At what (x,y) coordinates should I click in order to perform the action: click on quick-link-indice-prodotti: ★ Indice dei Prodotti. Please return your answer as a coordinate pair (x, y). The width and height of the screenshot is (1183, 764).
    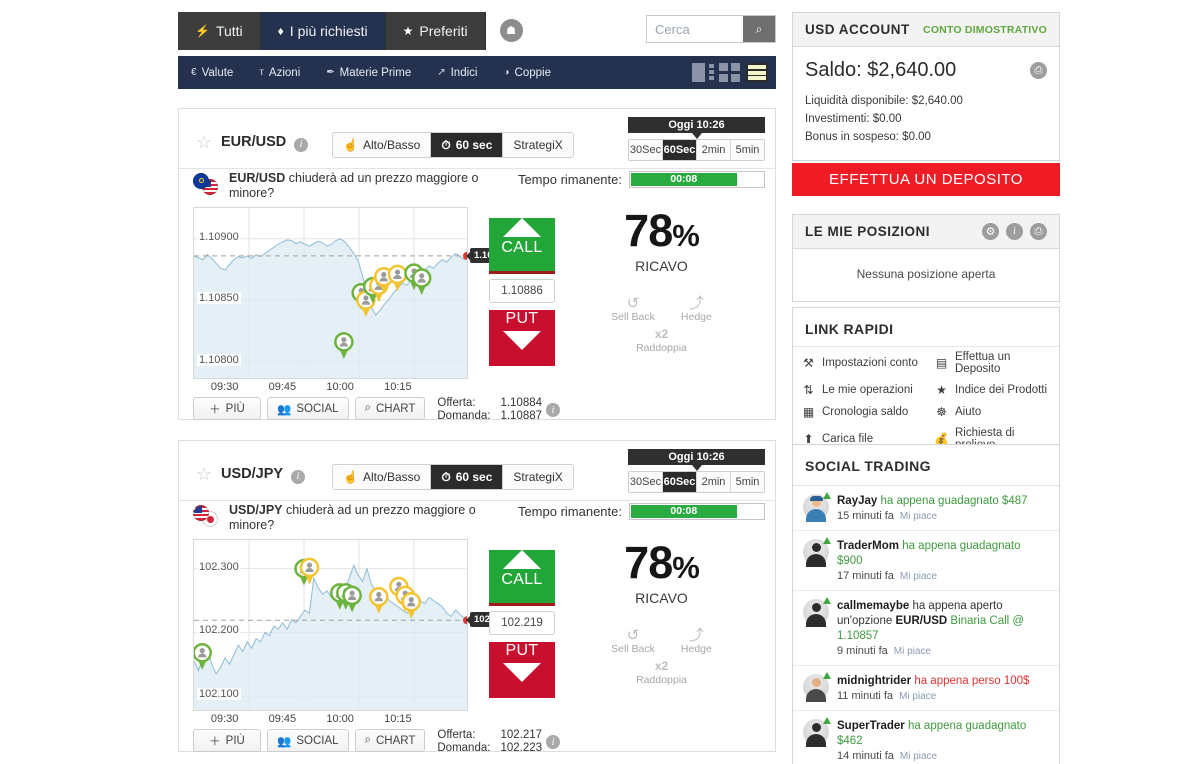
    Looking at the image, I should click on (992, 390).